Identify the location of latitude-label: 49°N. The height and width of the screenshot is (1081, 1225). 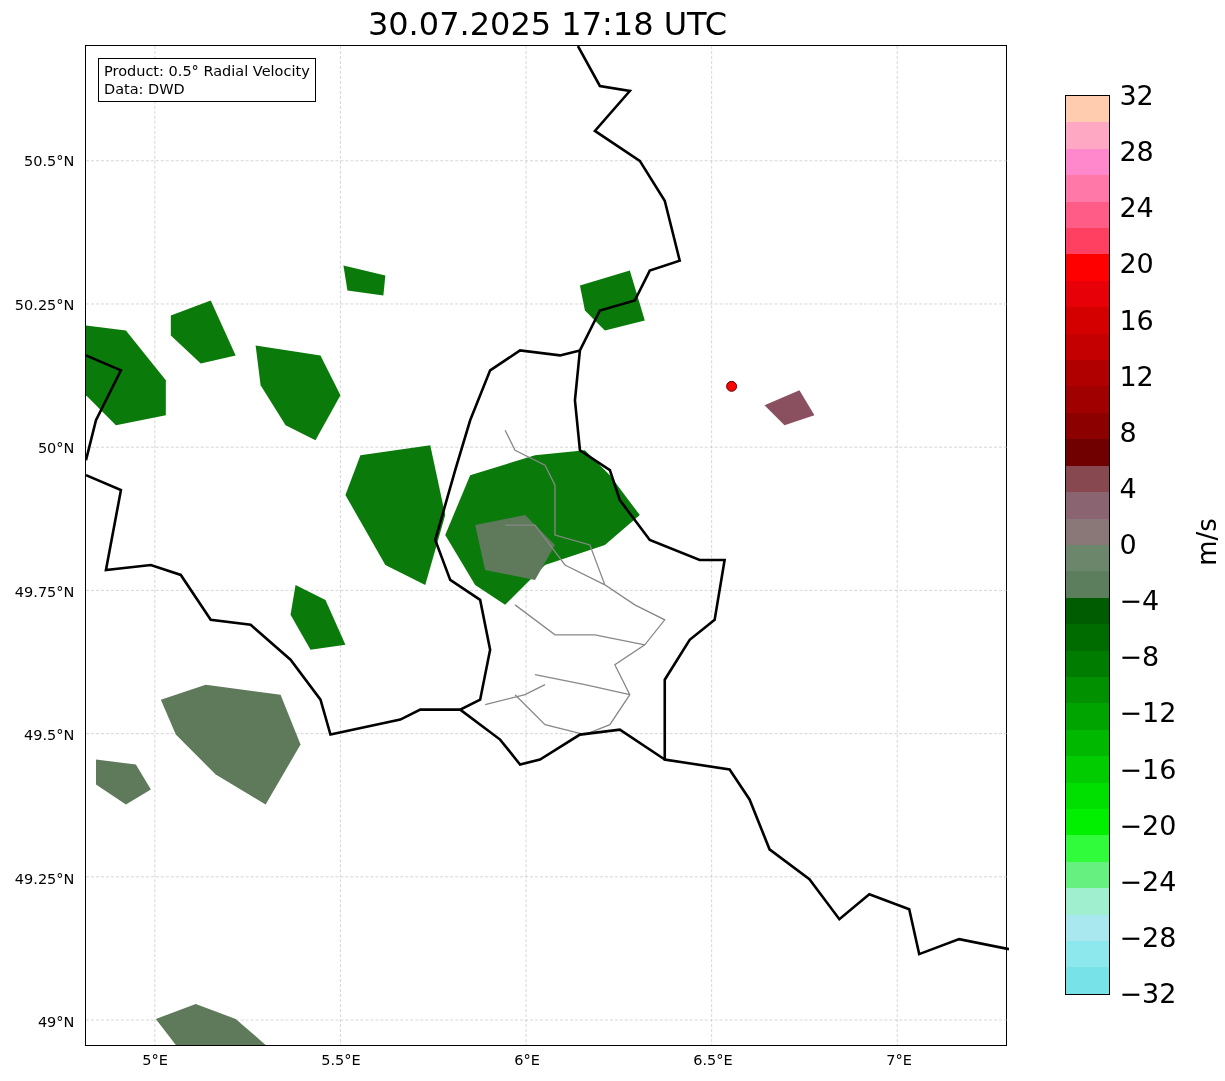
(56, 1022).